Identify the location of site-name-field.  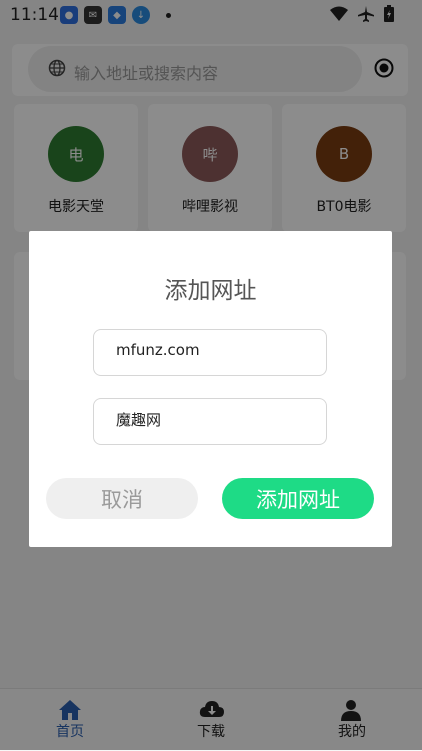
(210, 421).